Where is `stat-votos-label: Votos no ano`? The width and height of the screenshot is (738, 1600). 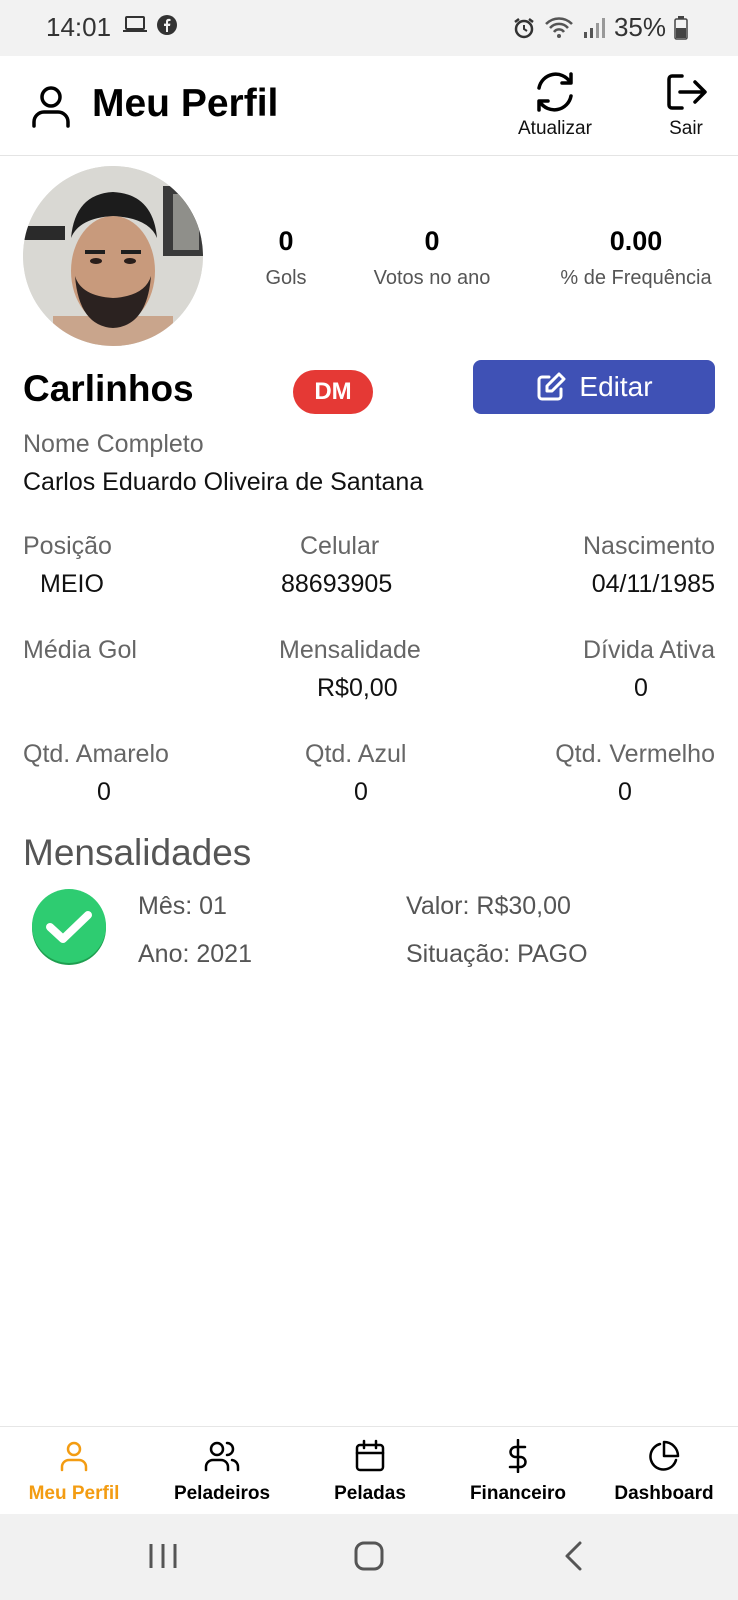
stat-votos-label: Votos no ano is located at coordinates (432, 278).